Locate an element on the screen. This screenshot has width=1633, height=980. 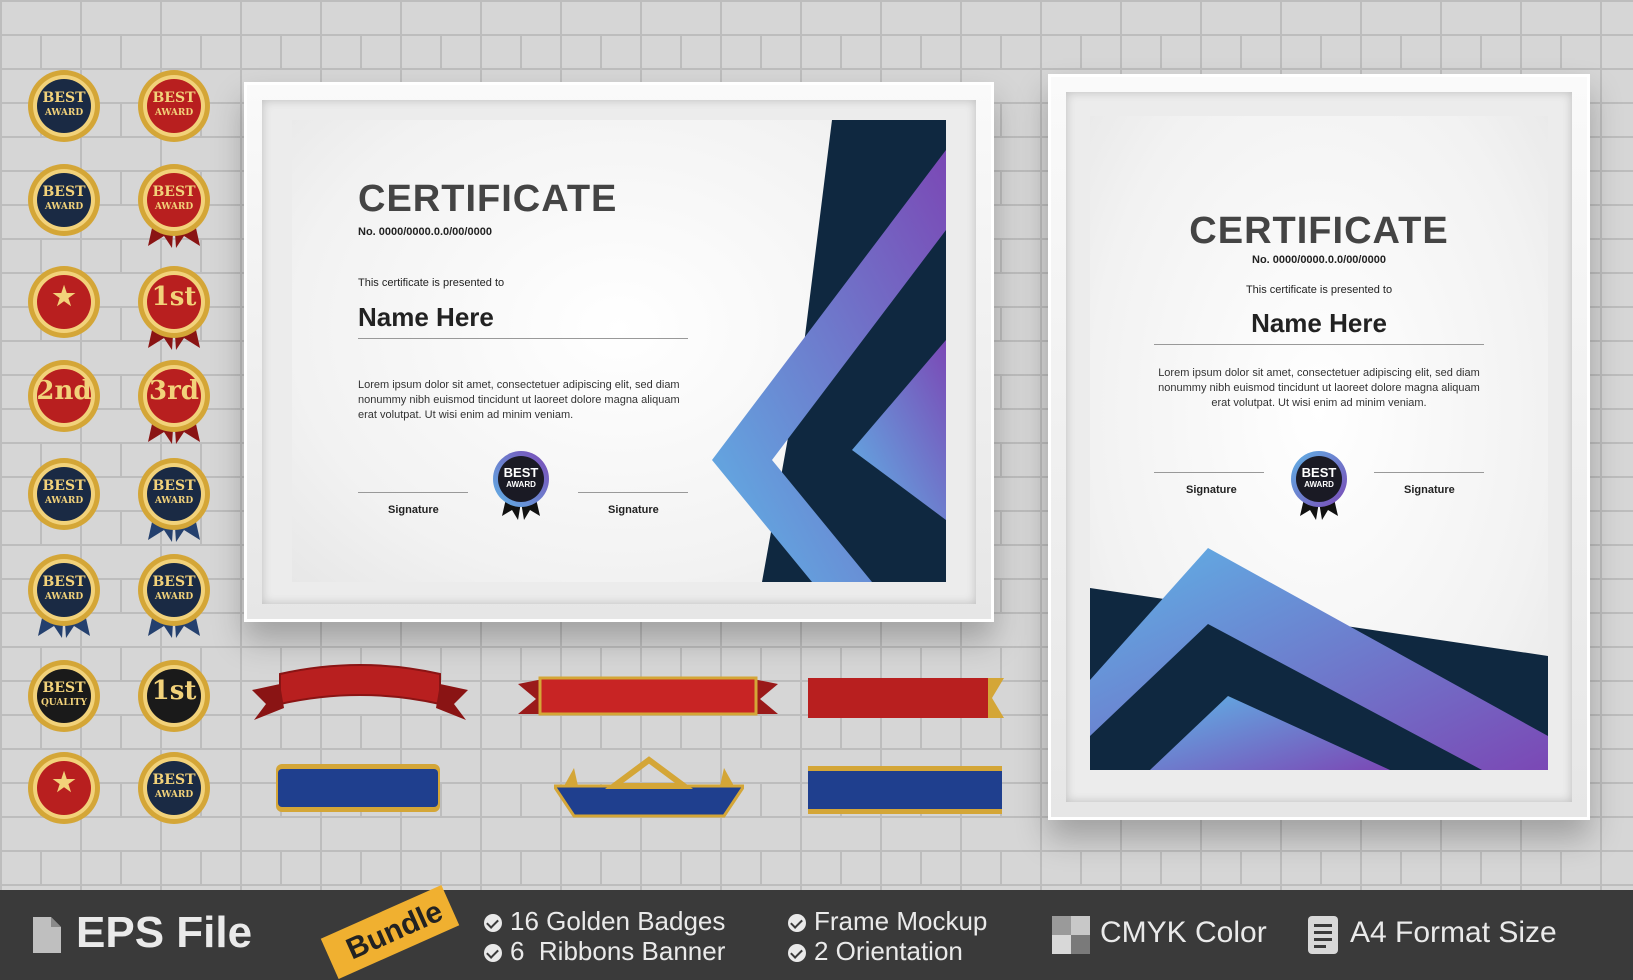
landscape-title: CERTIFICATE is located at coordinates (488, 199).